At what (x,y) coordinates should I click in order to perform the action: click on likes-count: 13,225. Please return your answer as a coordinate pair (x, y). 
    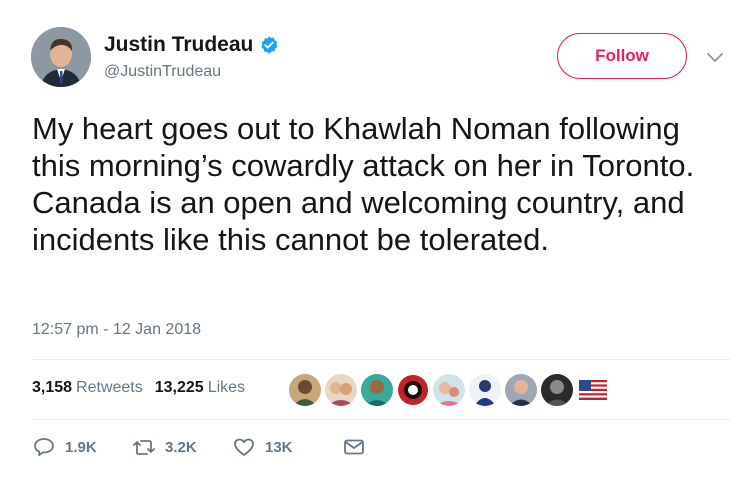
    Looking at the image, I should click on (179, 387).